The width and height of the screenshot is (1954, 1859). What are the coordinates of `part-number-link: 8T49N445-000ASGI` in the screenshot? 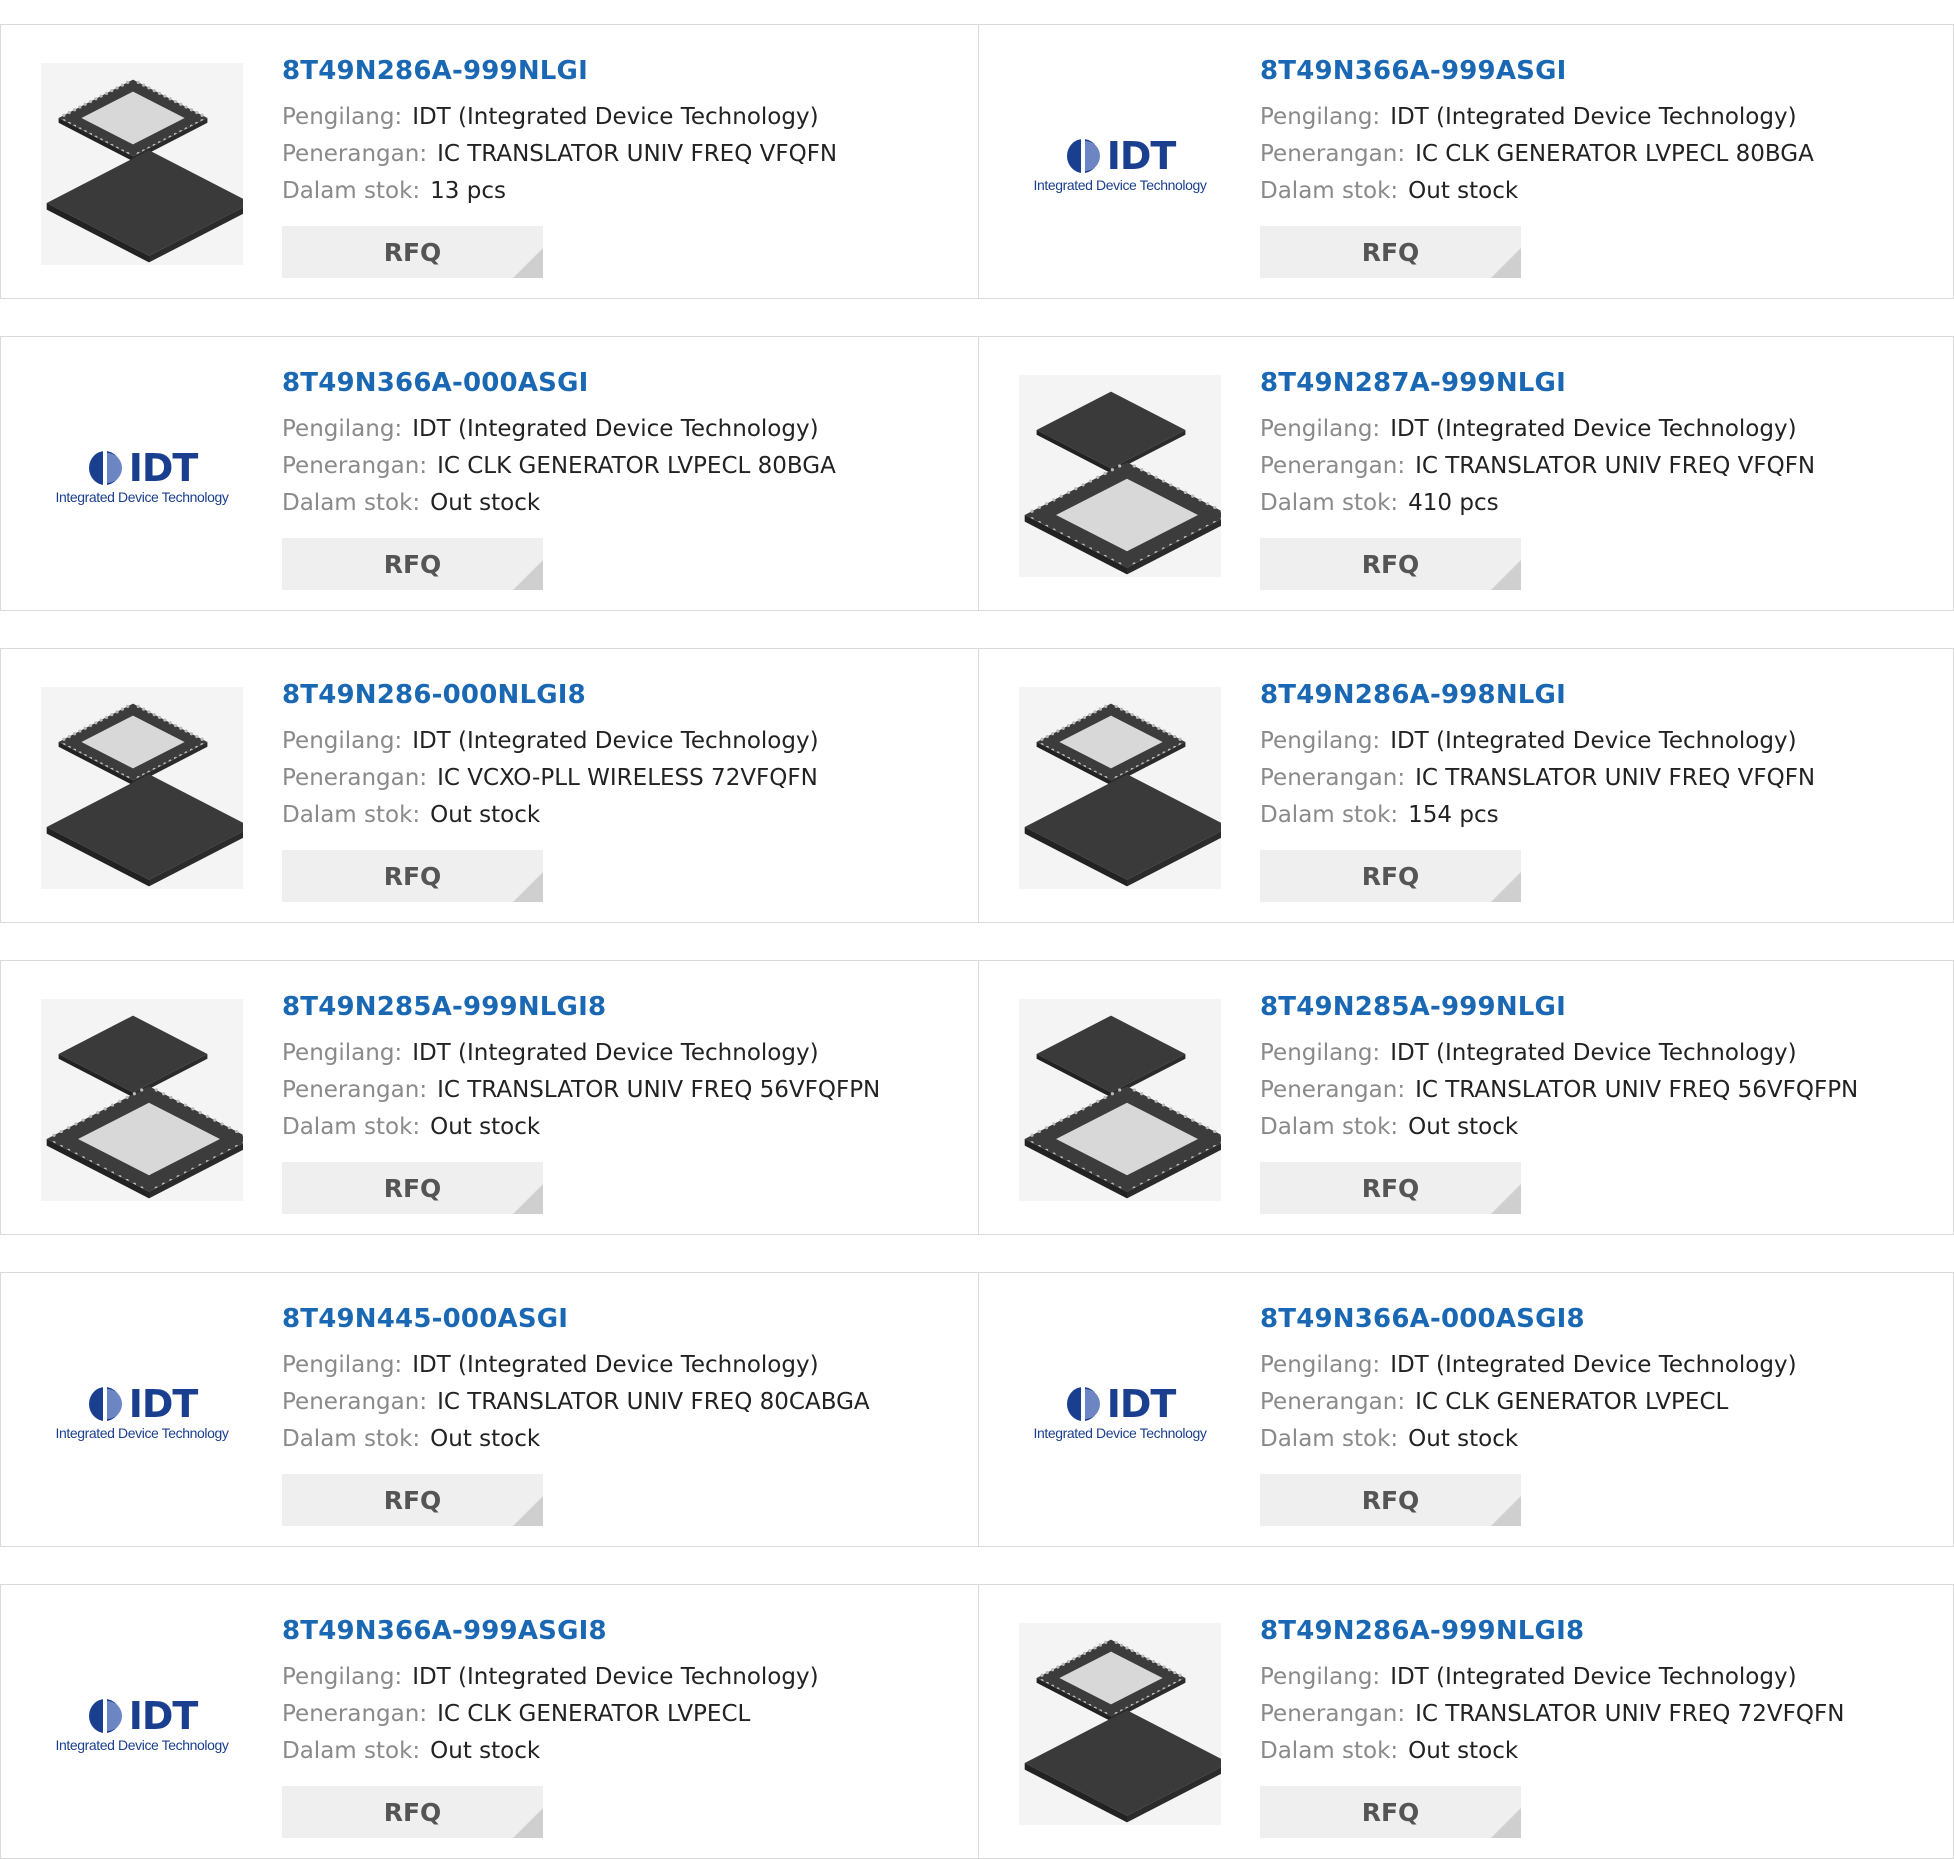 It's located at (620, 1319).